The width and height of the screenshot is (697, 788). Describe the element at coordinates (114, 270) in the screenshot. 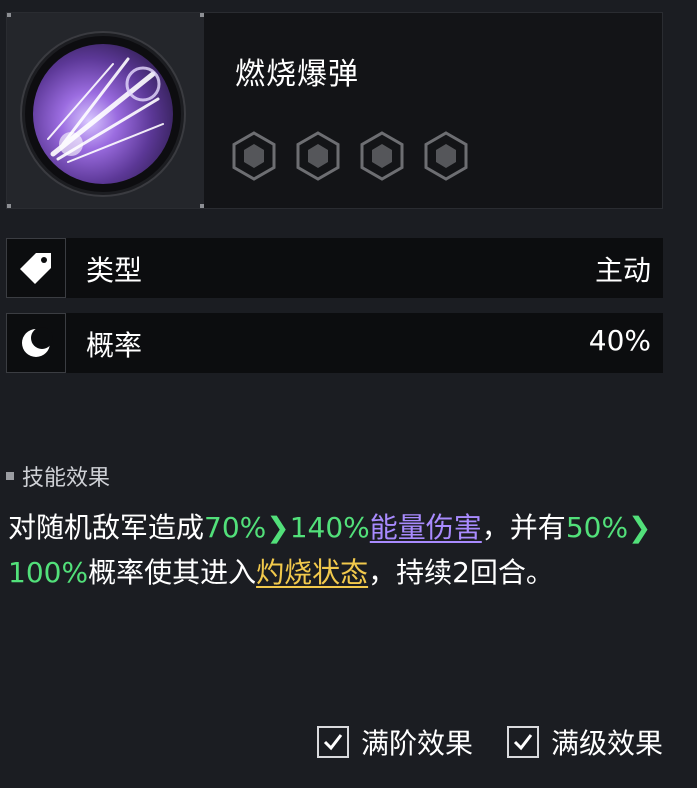

I see `attribute-label: 类型` at that location.